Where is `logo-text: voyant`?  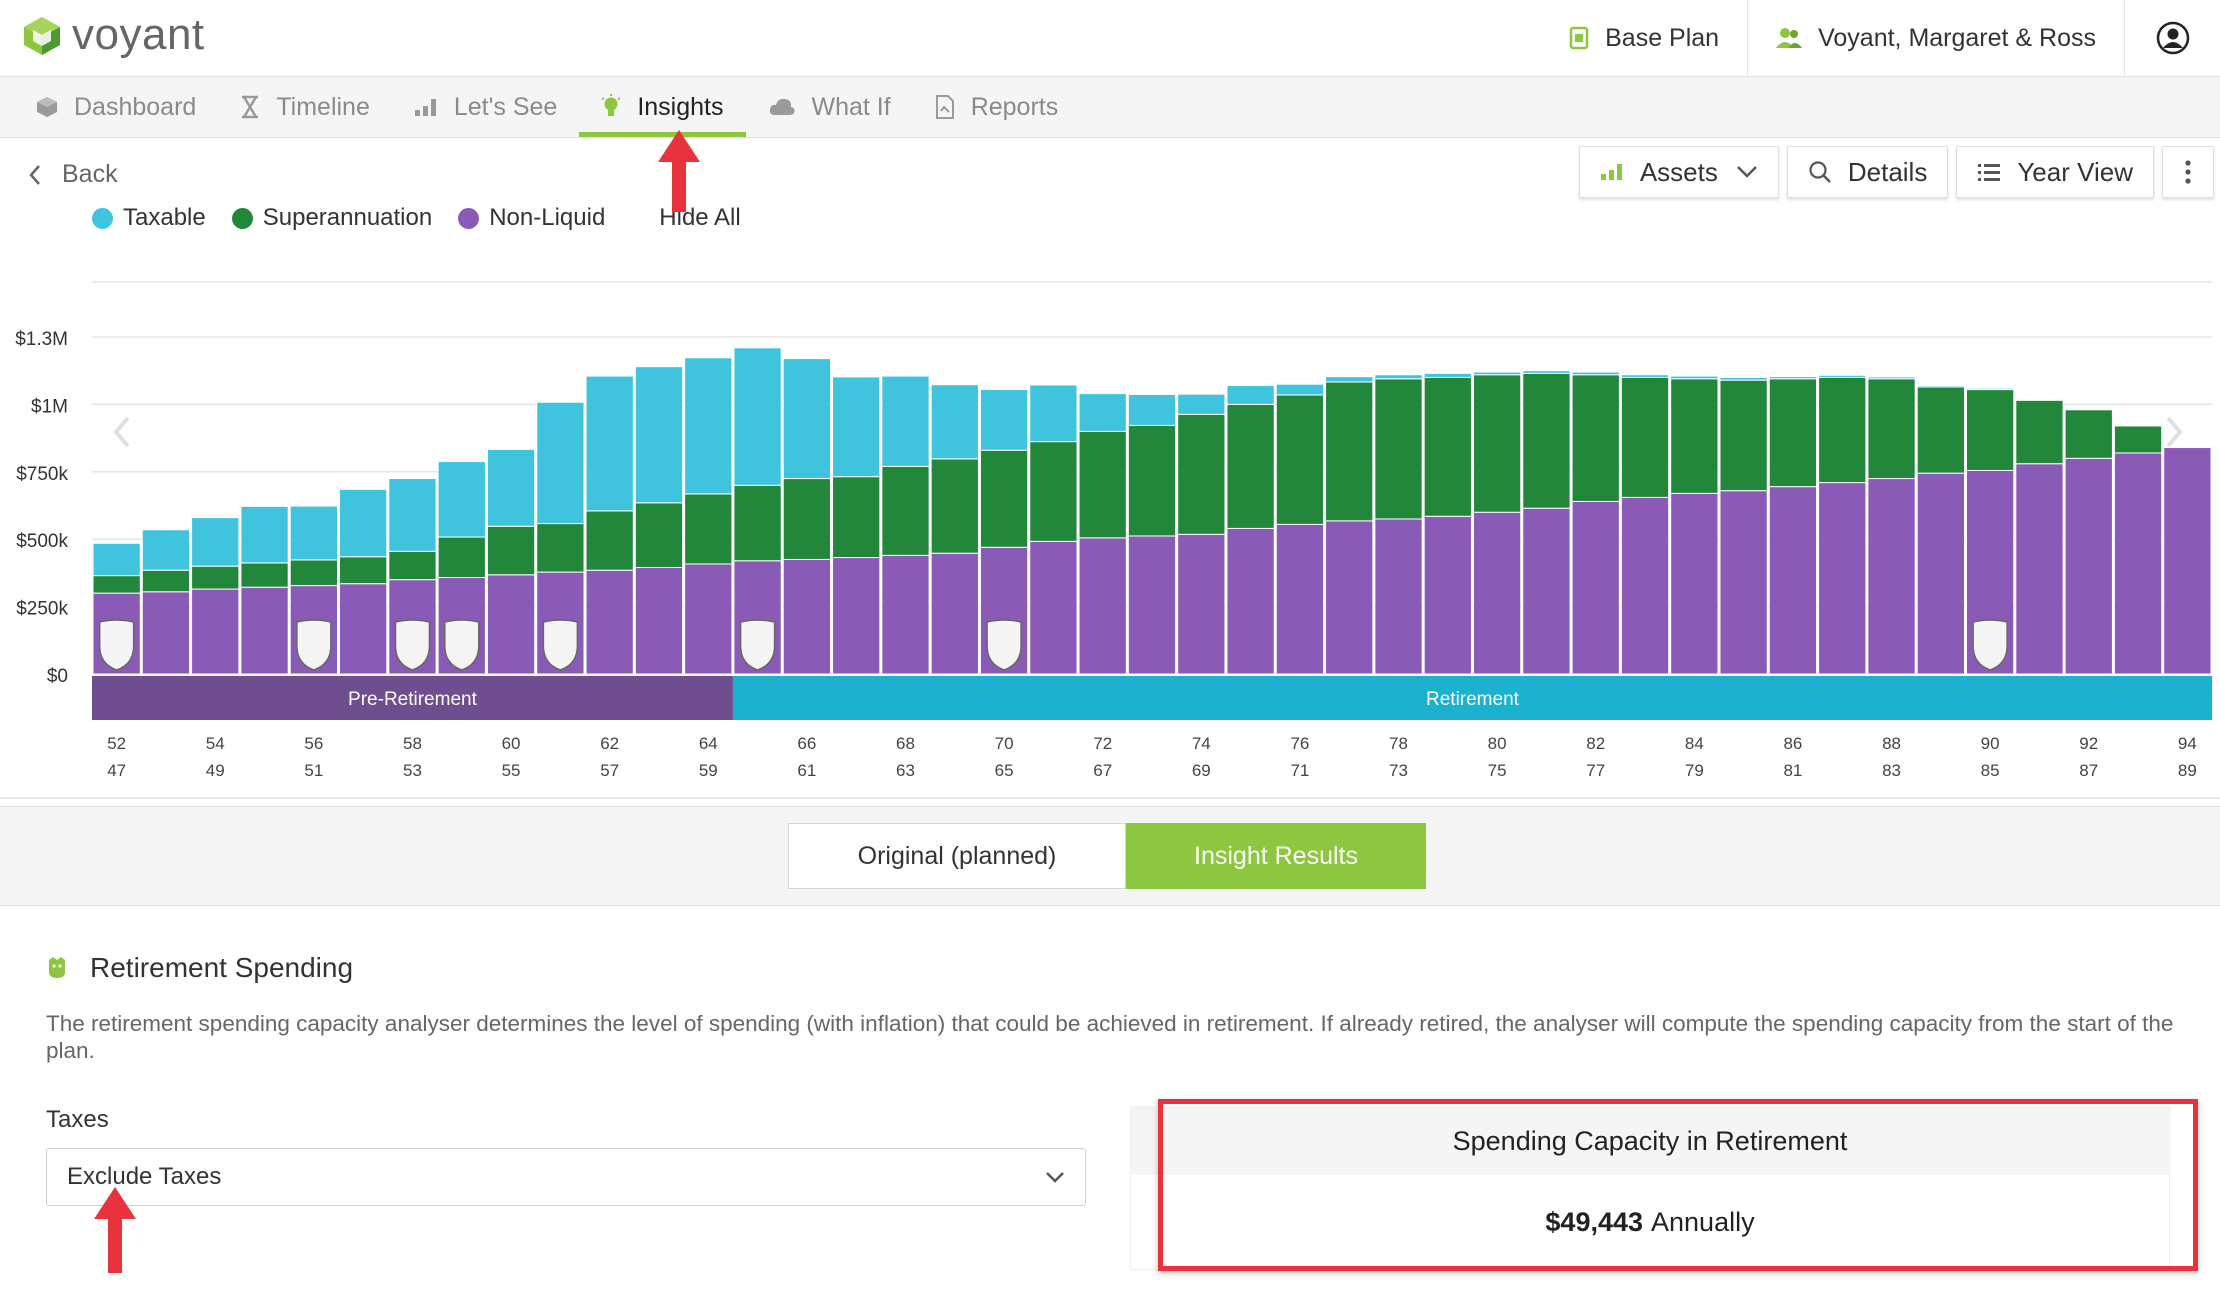
logo-text: voyant is located at coordinates (138, 34).